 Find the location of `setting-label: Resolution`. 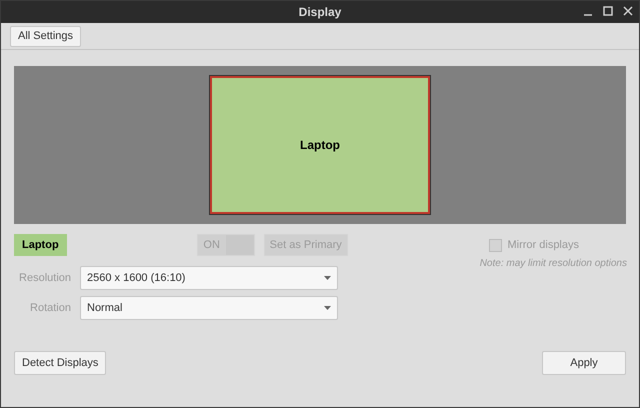

setting-label: Resolution is located at coordinates (44, 278).